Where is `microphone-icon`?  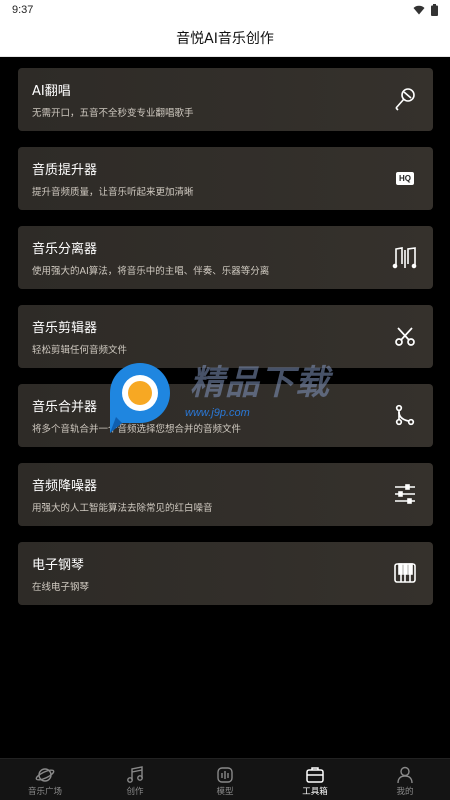
microphone-icon is located at coordinates (405, 99).